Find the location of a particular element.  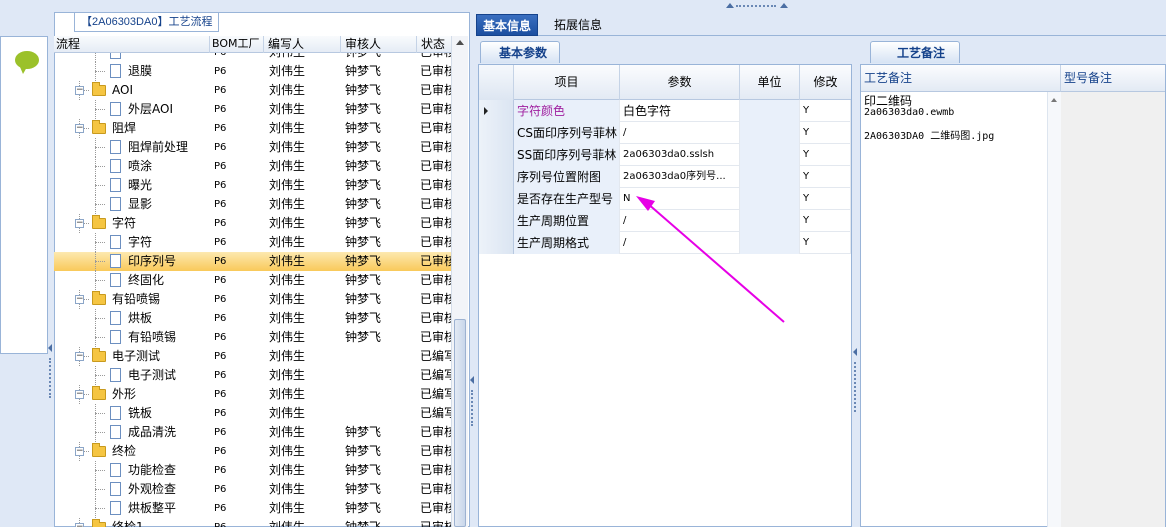

param-value-cell: N is located at coordinates (680, 199).